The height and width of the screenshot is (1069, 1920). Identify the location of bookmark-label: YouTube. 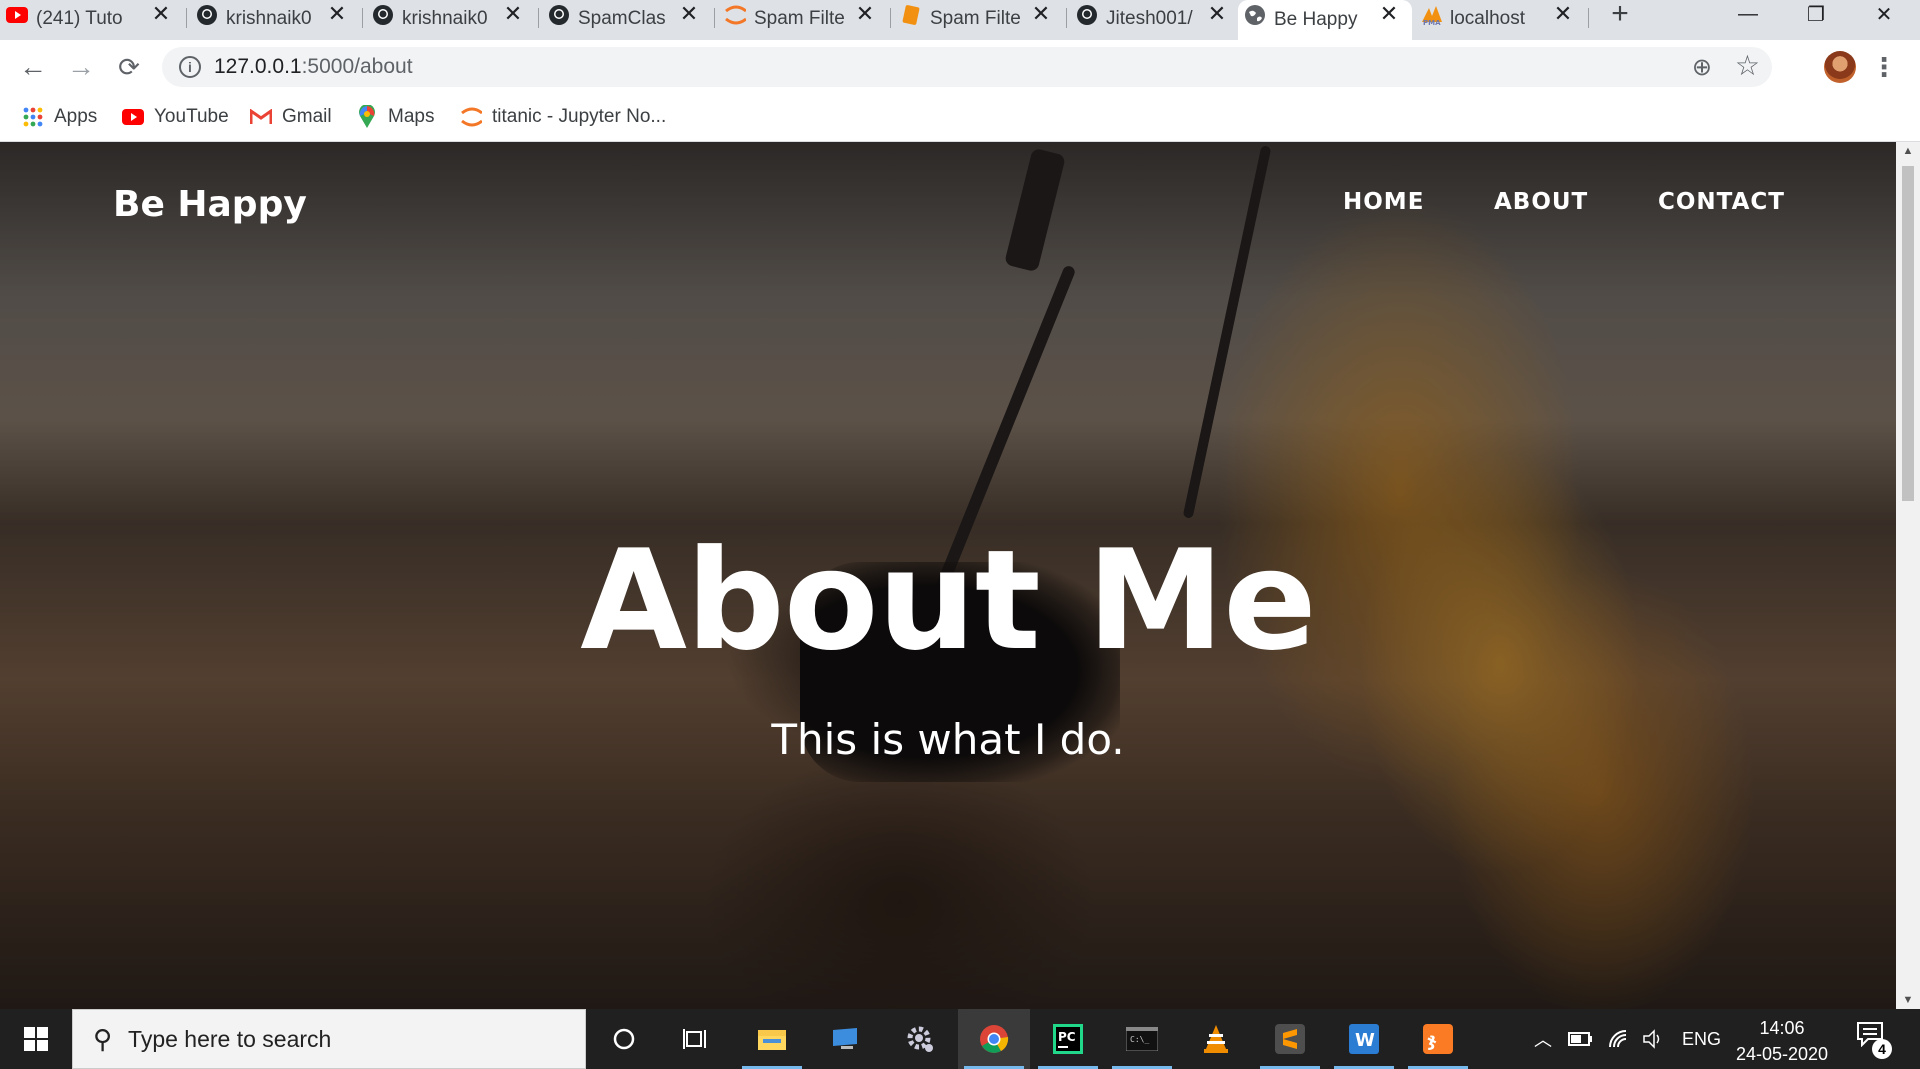
(191, 116).